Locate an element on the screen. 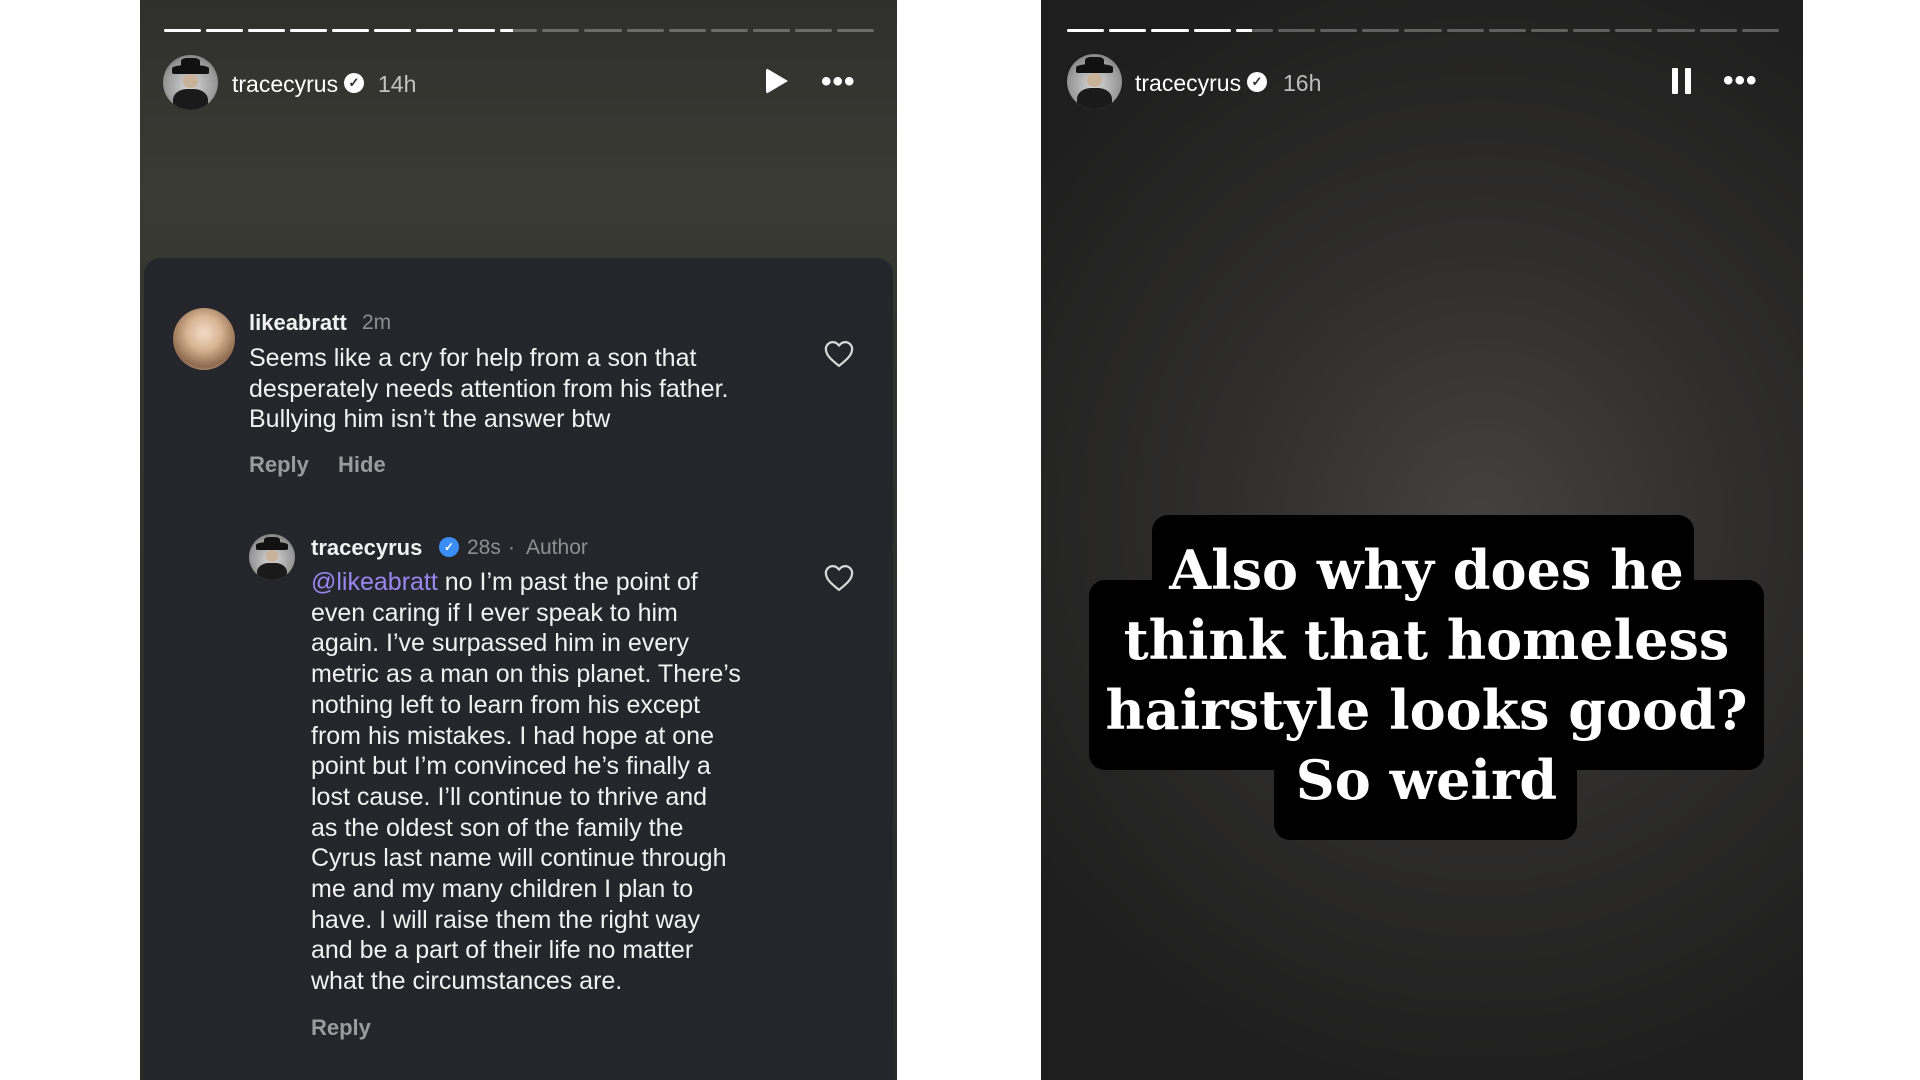 The width and height of the screenshot is (1920, 1080). caption-line: think that homeless is located at coordinates (1426, 640).